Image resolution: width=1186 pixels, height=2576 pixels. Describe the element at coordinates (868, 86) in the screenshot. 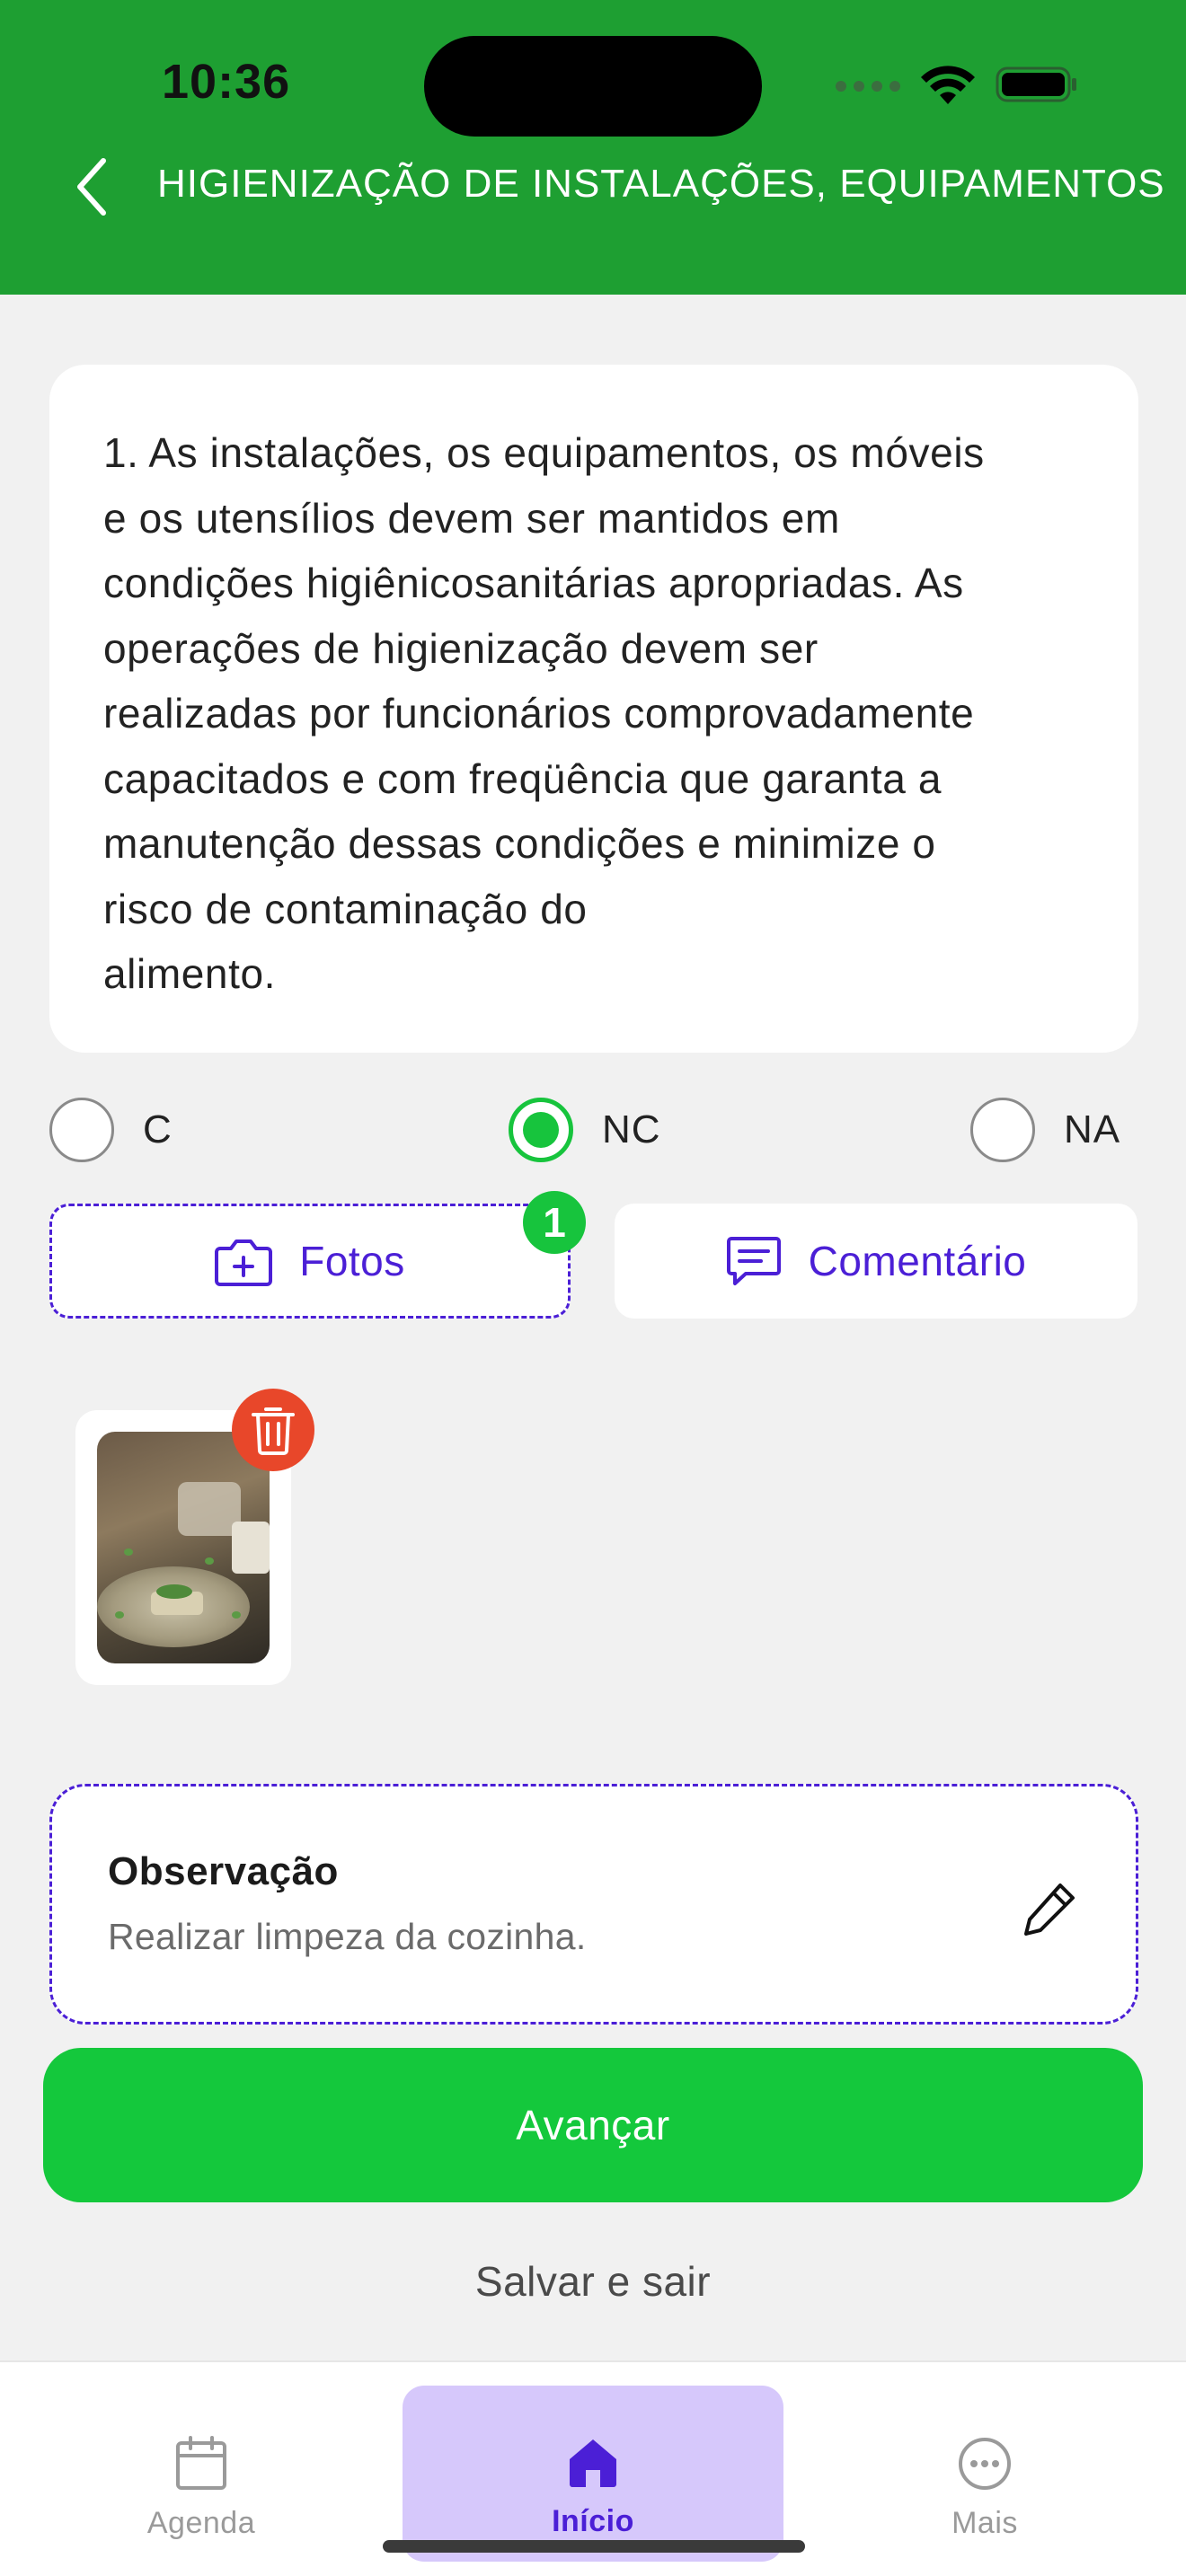

I see `cellular-signal-icon` at that location.